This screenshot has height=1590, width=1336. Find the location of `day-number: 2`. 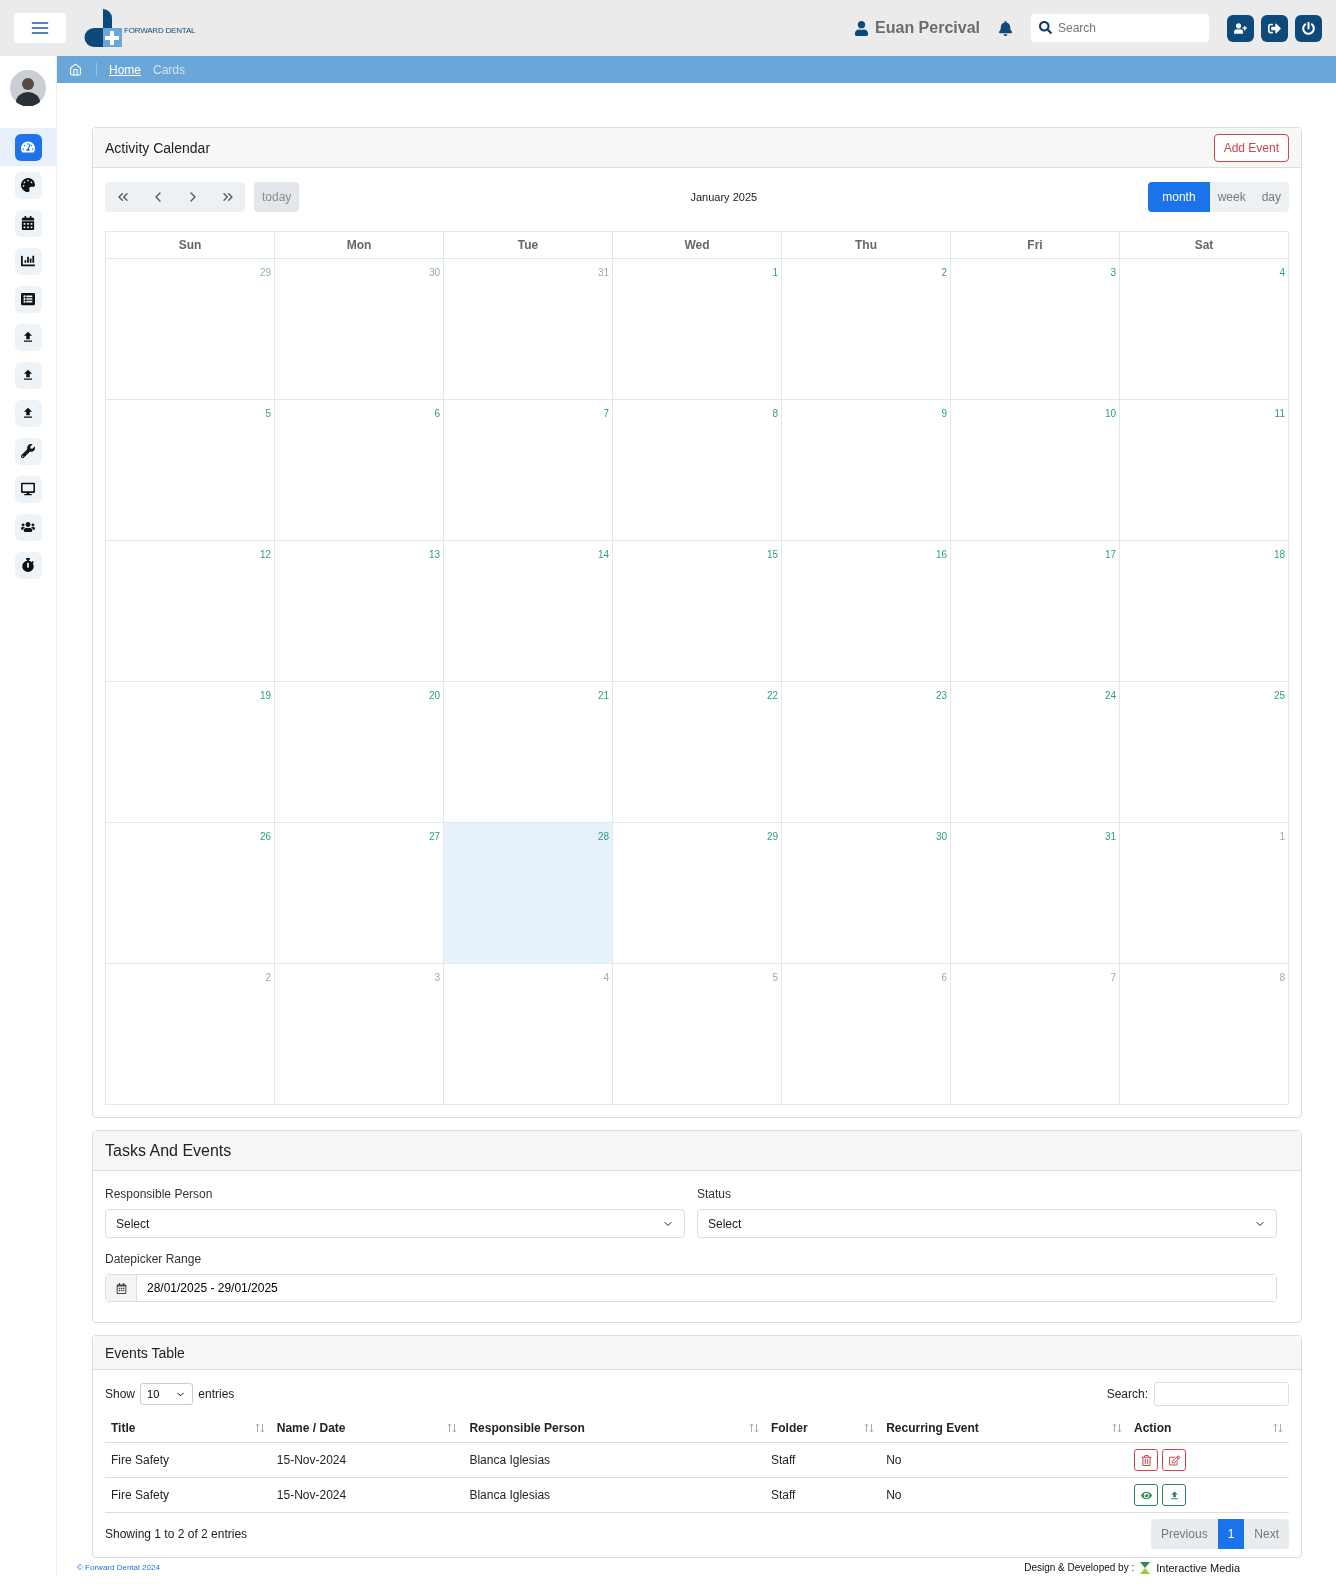

day-number: 2 is located at coordinates (268, 977).